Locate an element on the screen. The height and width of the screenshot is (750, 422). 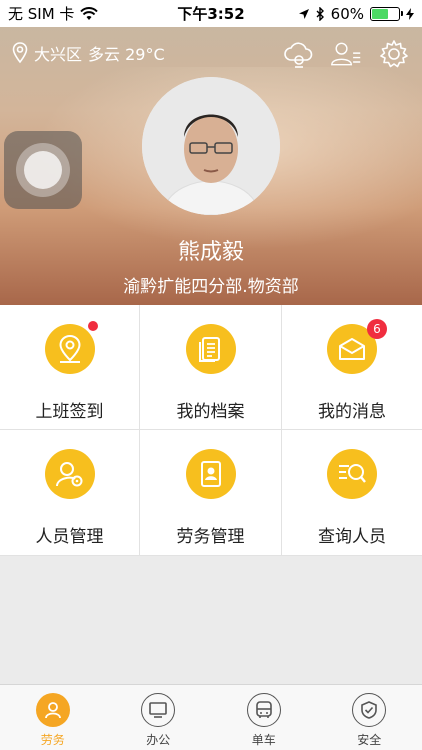
document-icon is located at coordinates (210, 349).